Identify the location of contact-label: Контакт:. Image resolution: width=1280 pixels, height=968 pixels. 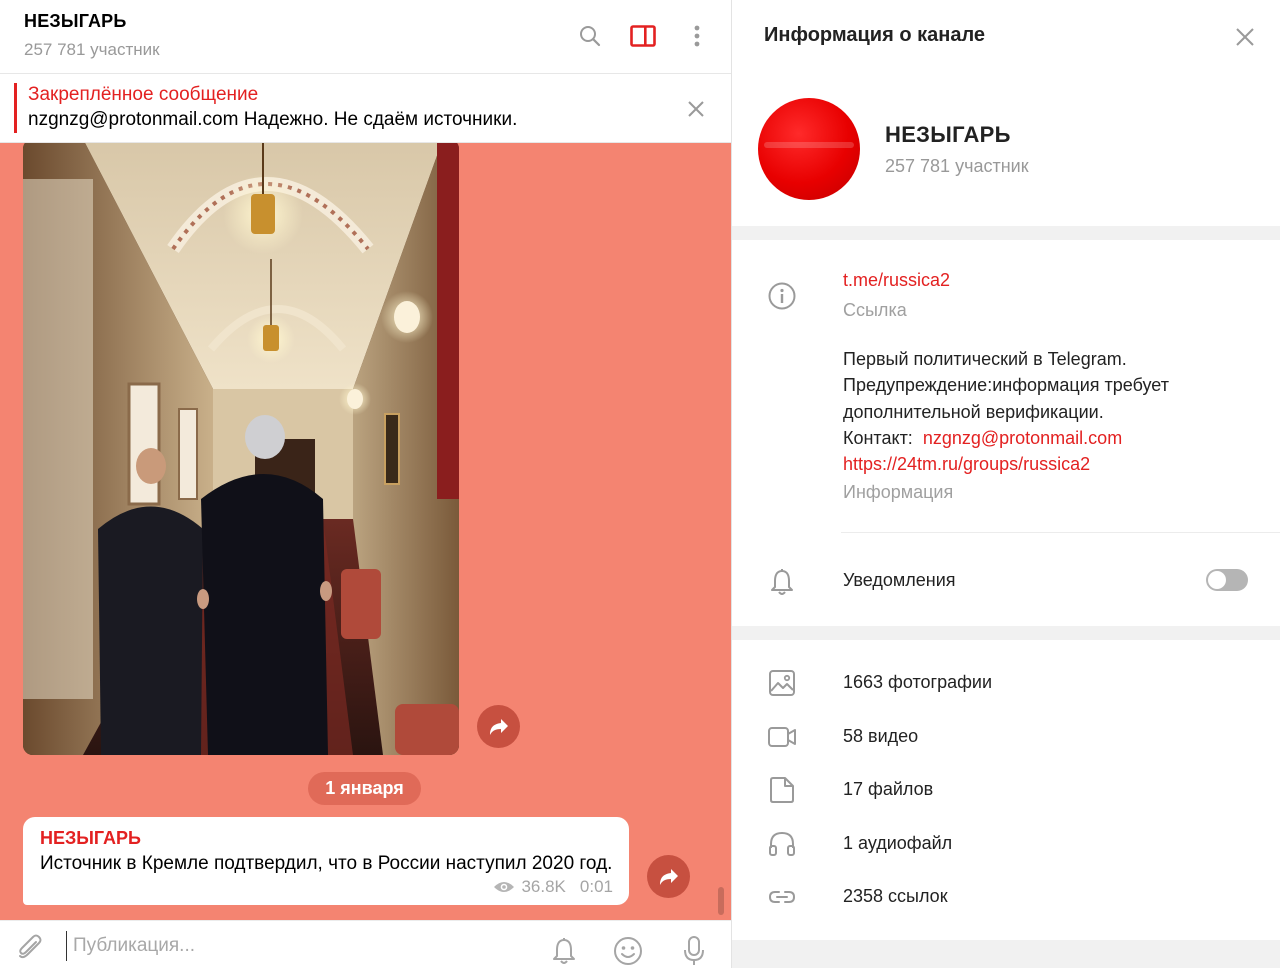
(878, 437).